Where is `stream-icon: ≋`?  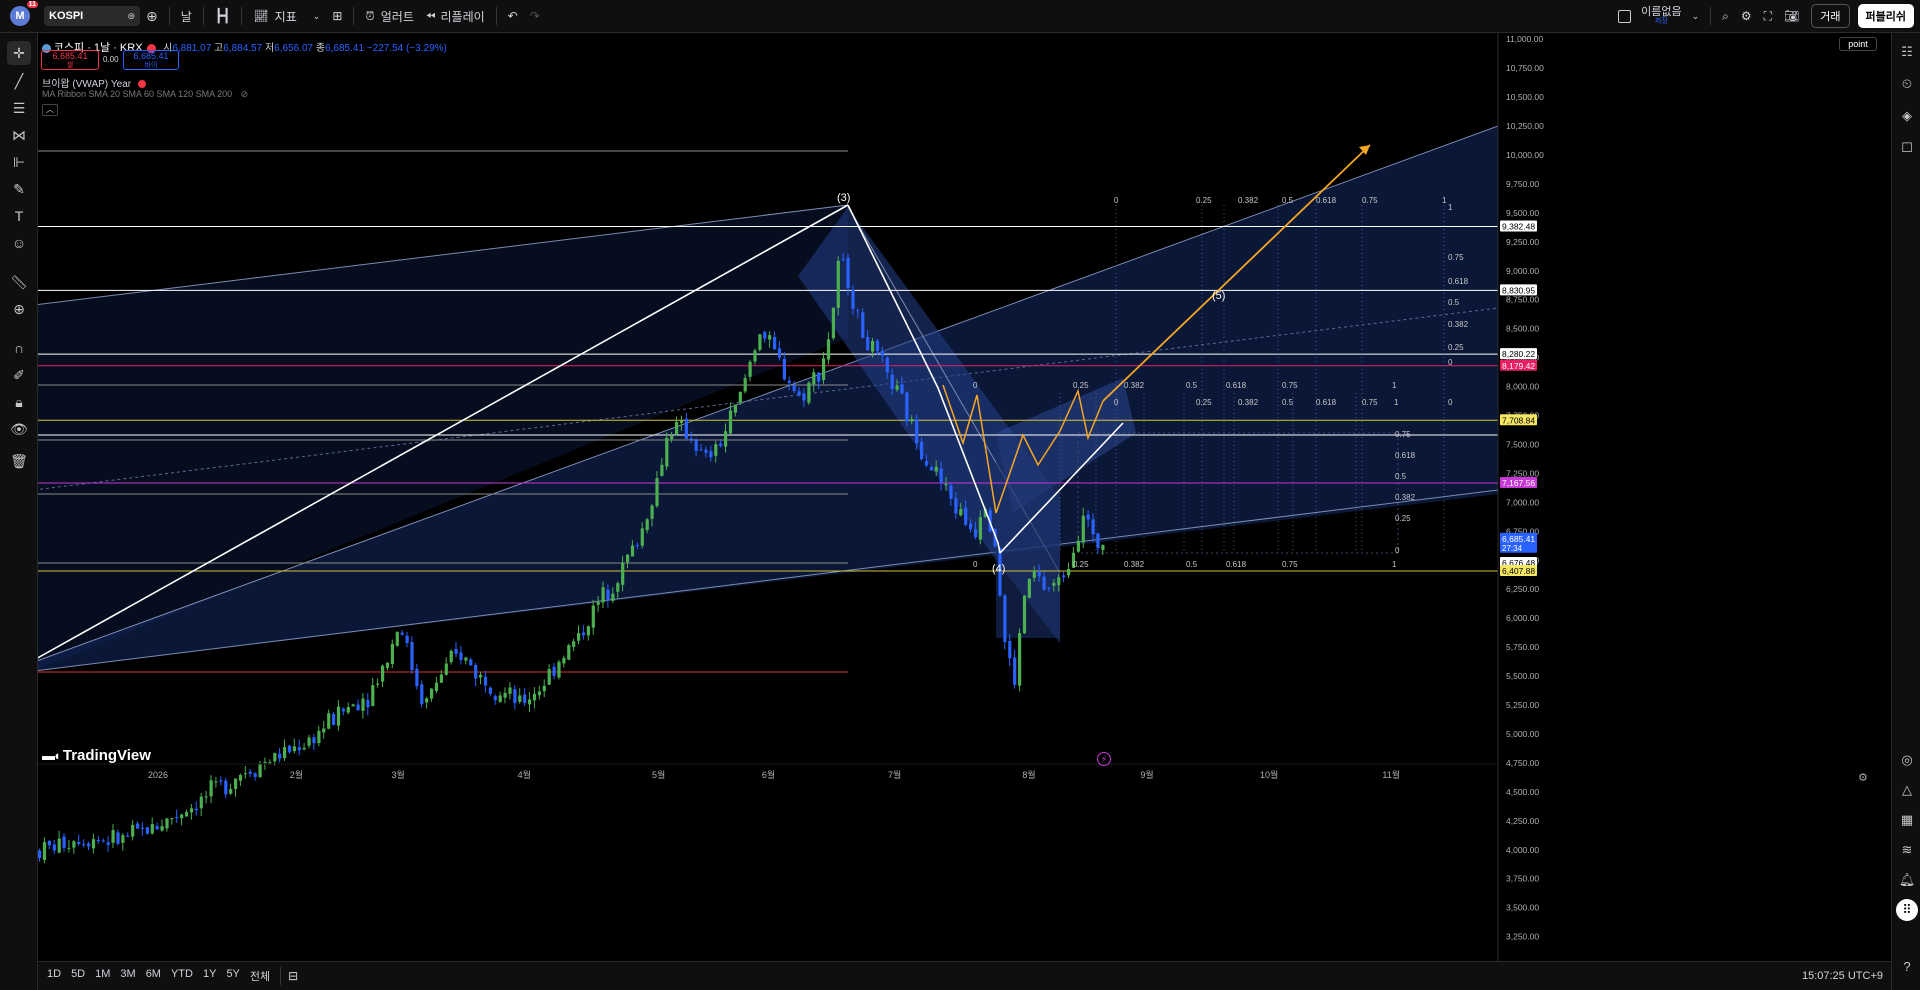
stream-icon: ≋ is located at coordinates (1907, 850).